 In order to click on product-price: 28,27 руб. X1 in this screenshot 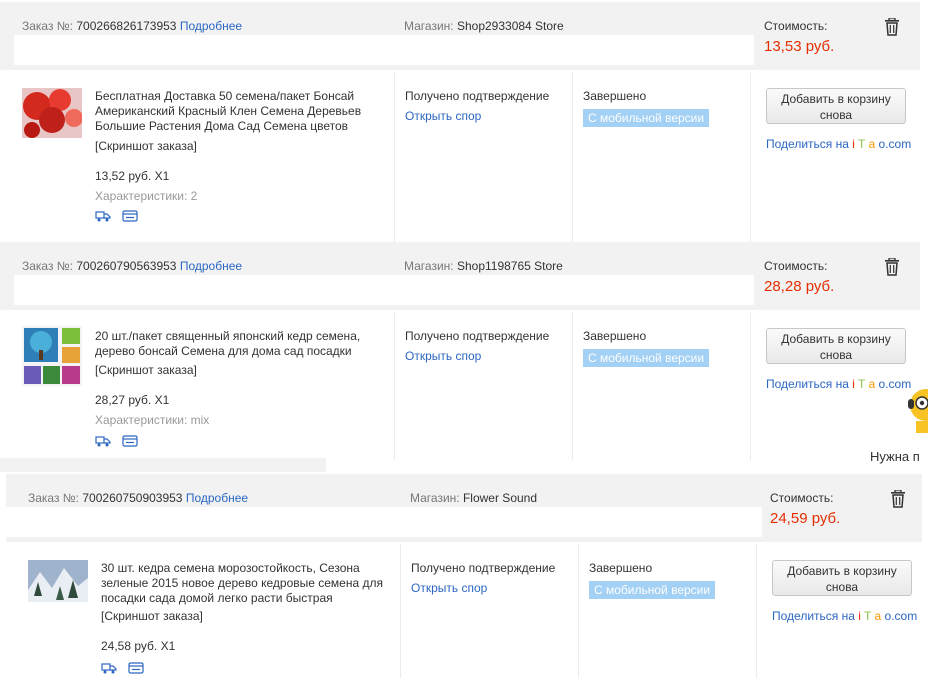, I will do `click(132, 400)`.